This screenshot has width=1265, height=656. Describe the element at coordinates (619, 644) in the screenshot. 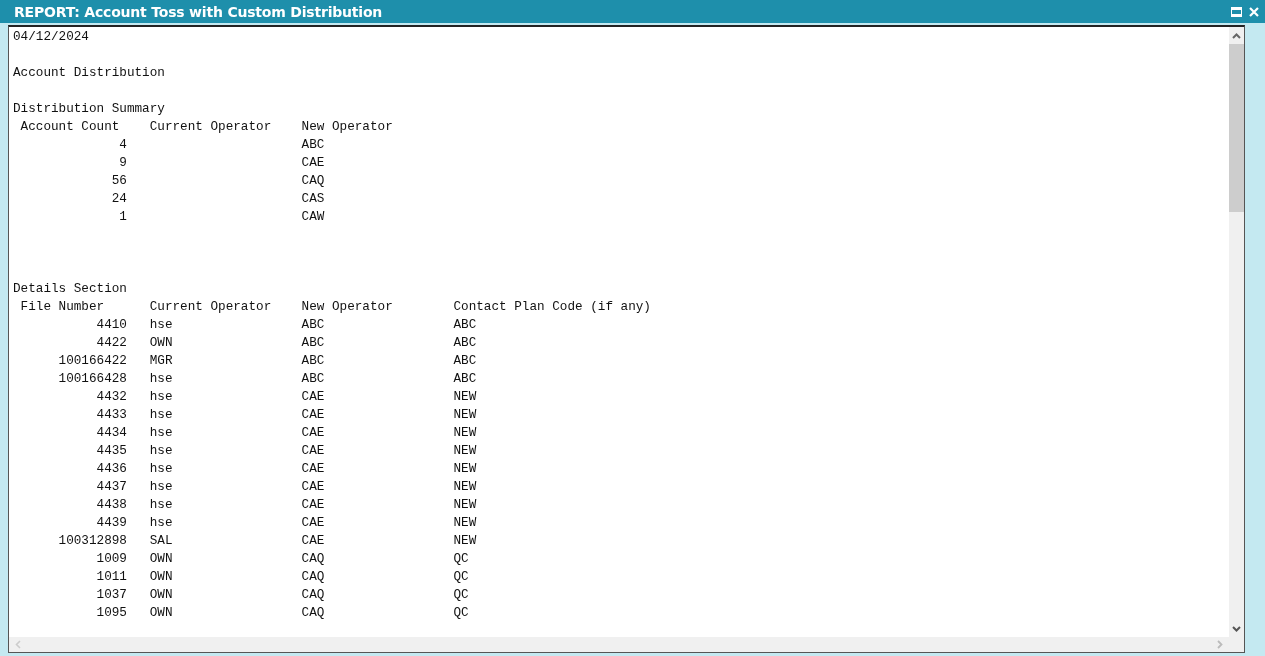

I see `horizontal-scrollbar` at that location.